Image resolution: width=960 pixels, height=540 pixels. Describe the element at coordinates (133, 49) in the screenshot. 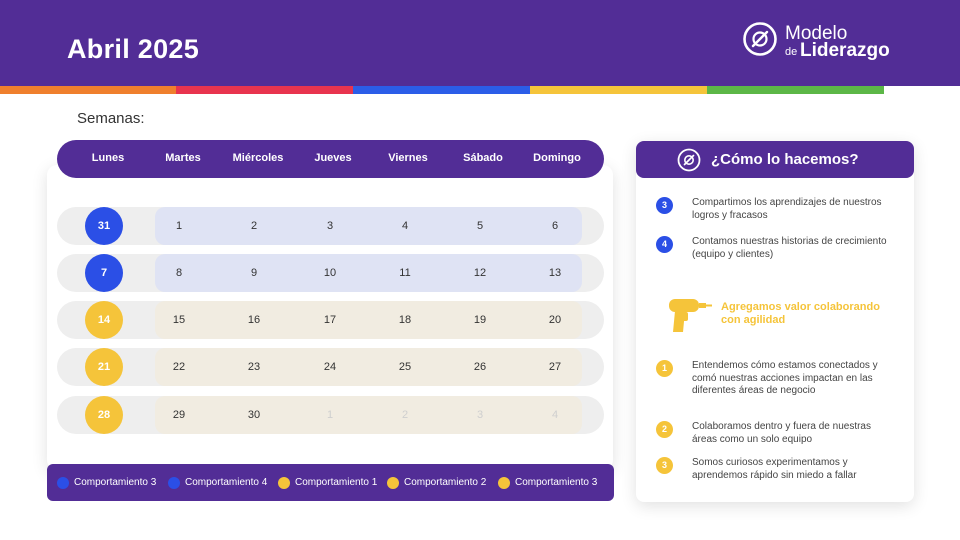

I see `page-title: Abril 2025` at that location.